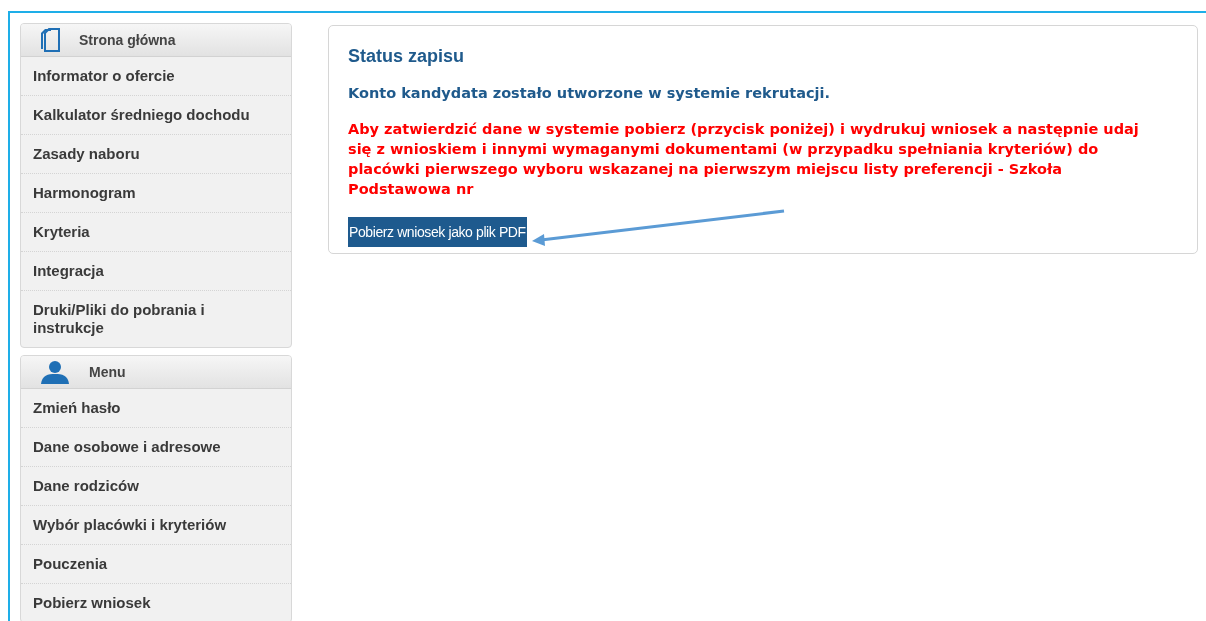 The image size is (1206, 621). Describe the element at coordinates (127, 40) in the screenshot. I see `panel-title: Strona główna` at that location.